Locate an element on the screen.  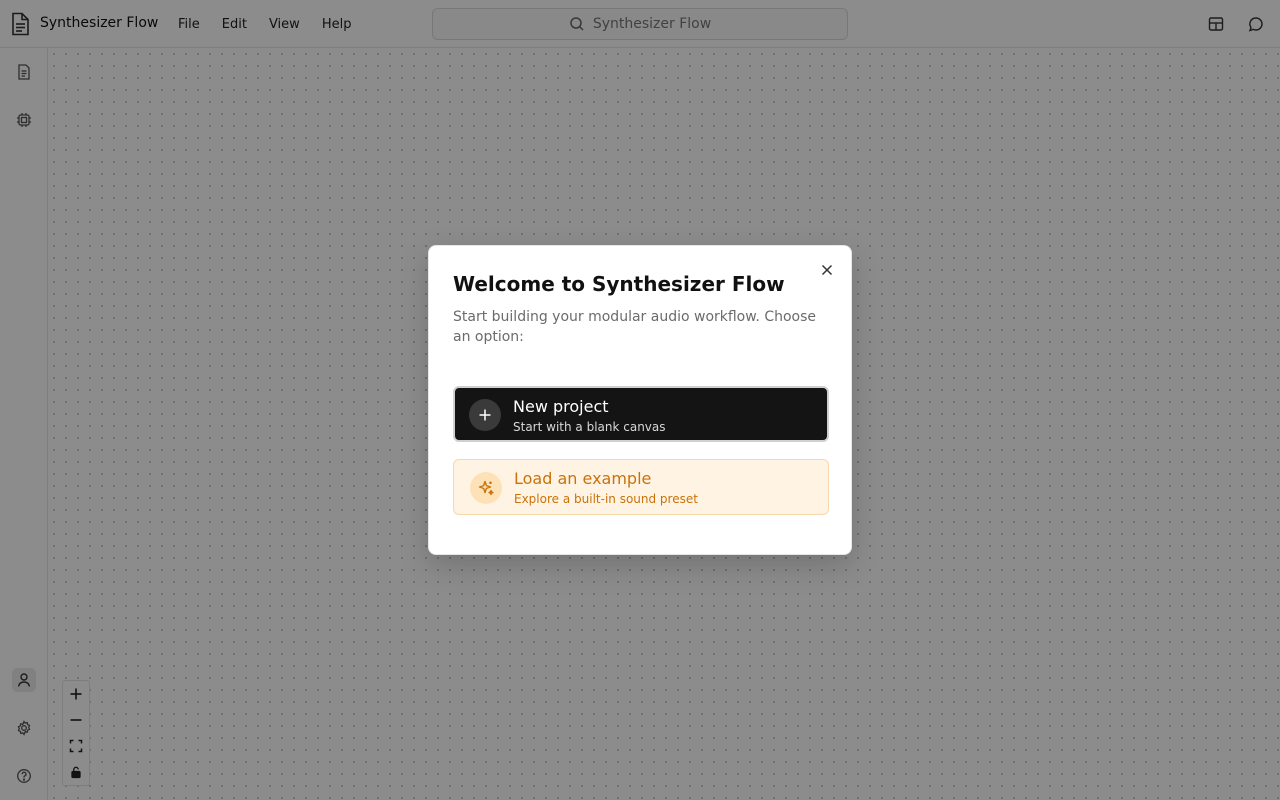
dialog-title: Welcome to Synthesizer Flow is located at coordinates (619, 284).